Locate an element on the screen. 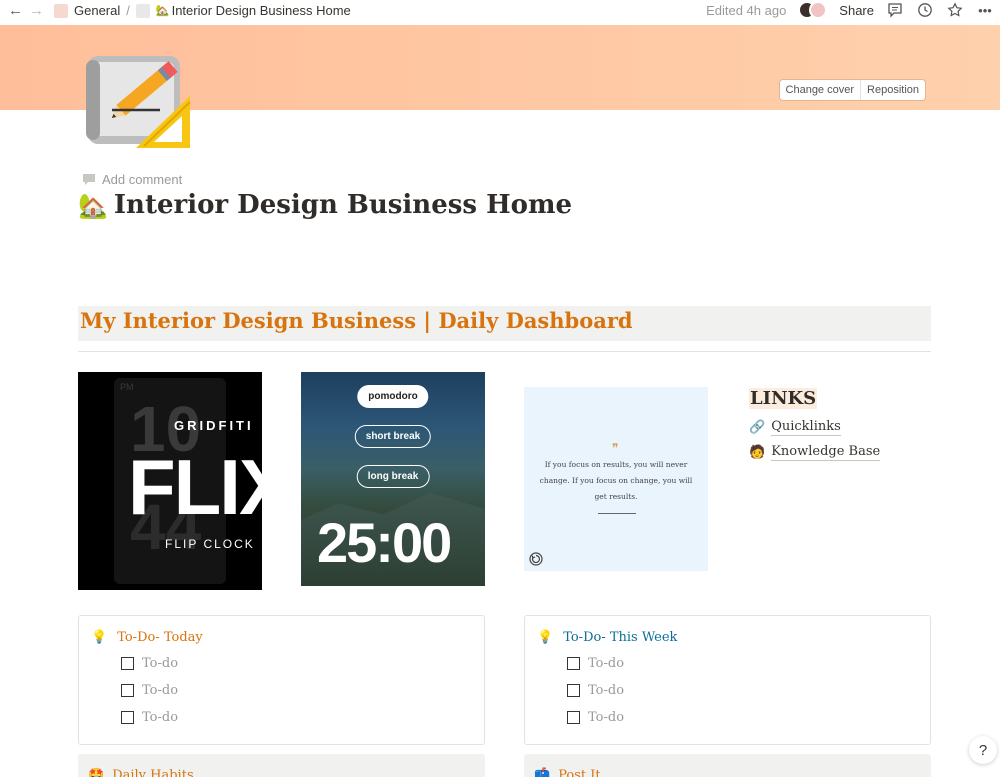  todo-week-title: To-Do- This Week is located at coordinates (620, 637).